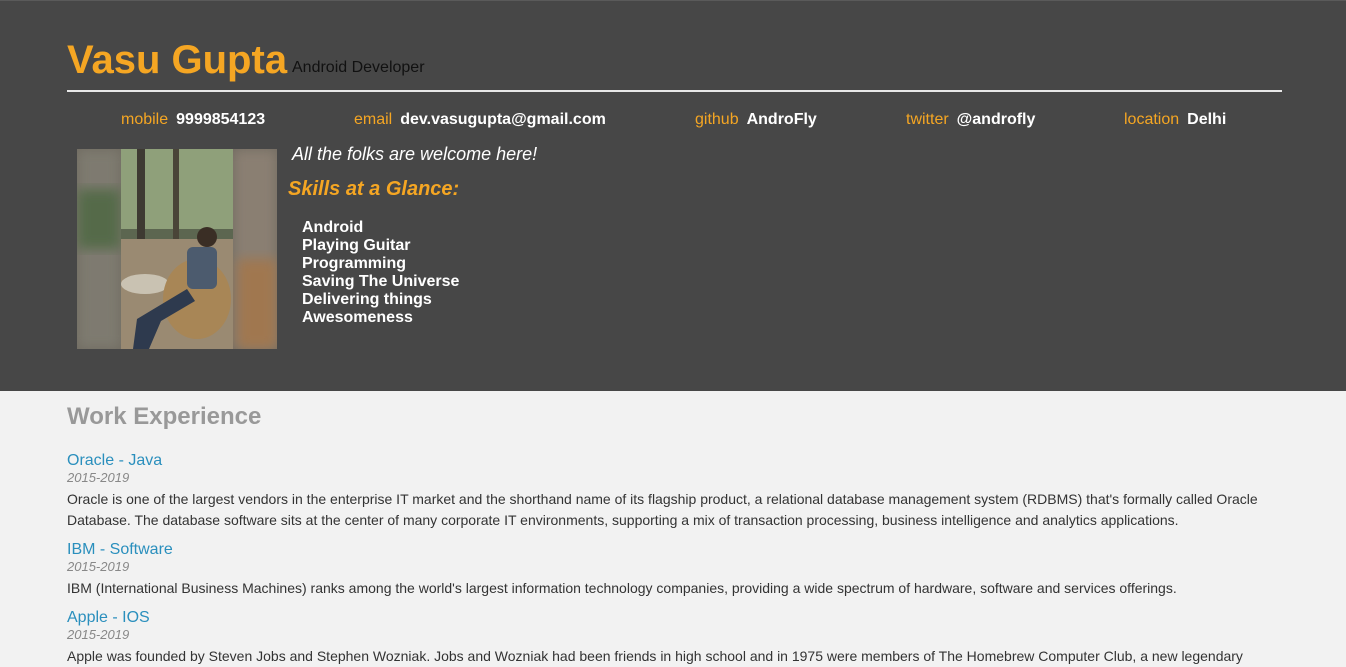  What do you see at coordinates (115, 460) in the screenshot?
I see `job-title: Oracle - Java` at bounding box center [115, 460].